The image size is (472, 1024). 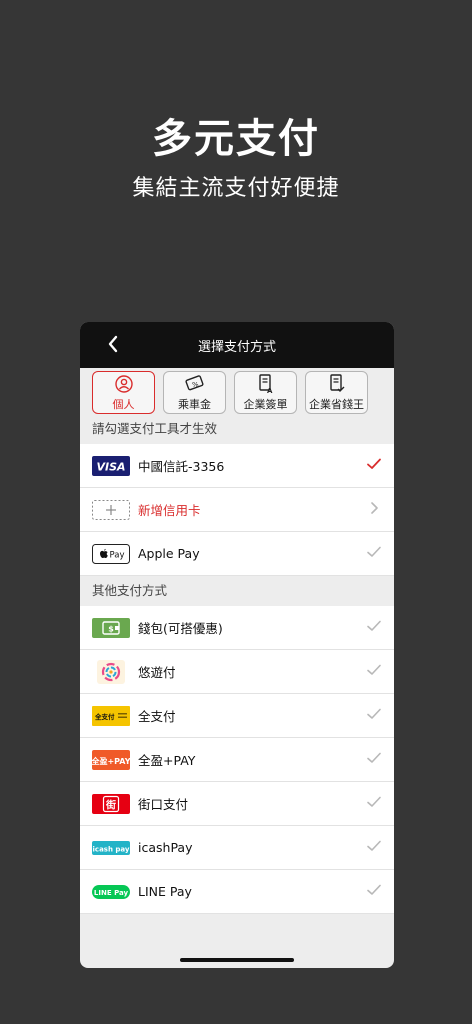 I want to click on line-pay-logo: LINE Pay, so click(x=111, y=892).